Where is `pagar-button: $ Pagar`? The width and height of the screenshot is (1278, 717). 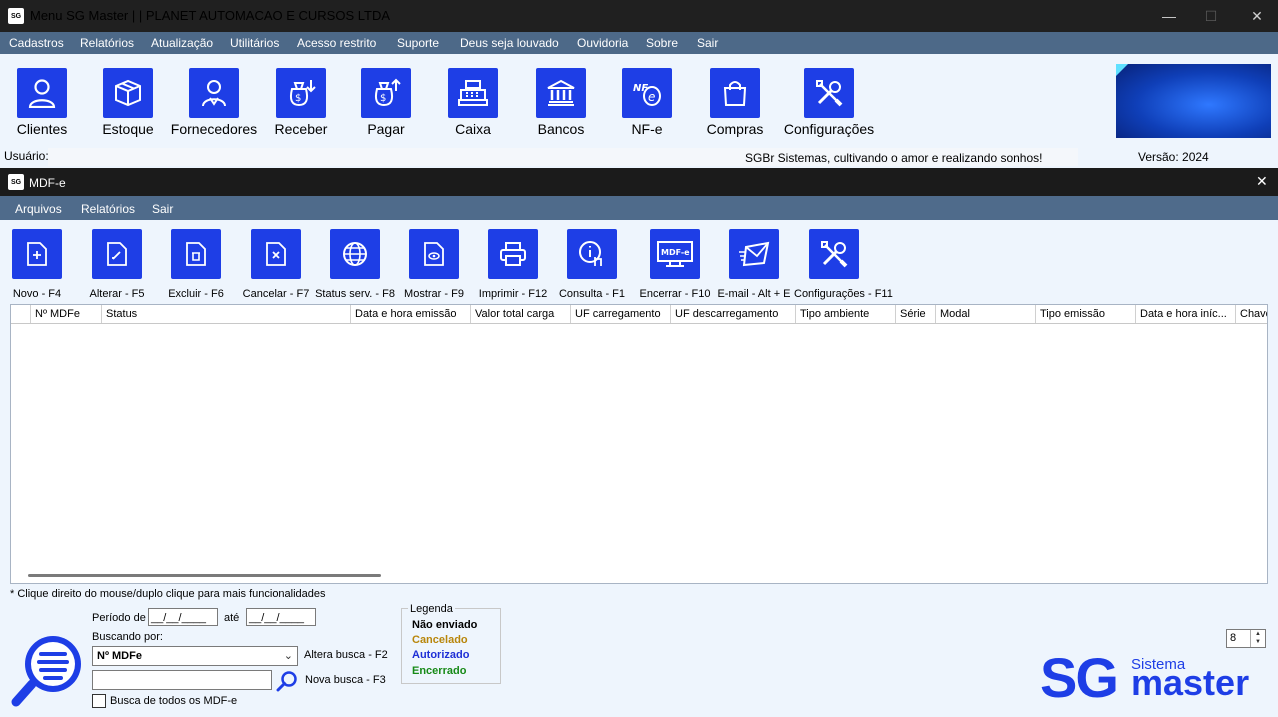
pagar-button: $ Pagar is located at coordinates (386, 102).